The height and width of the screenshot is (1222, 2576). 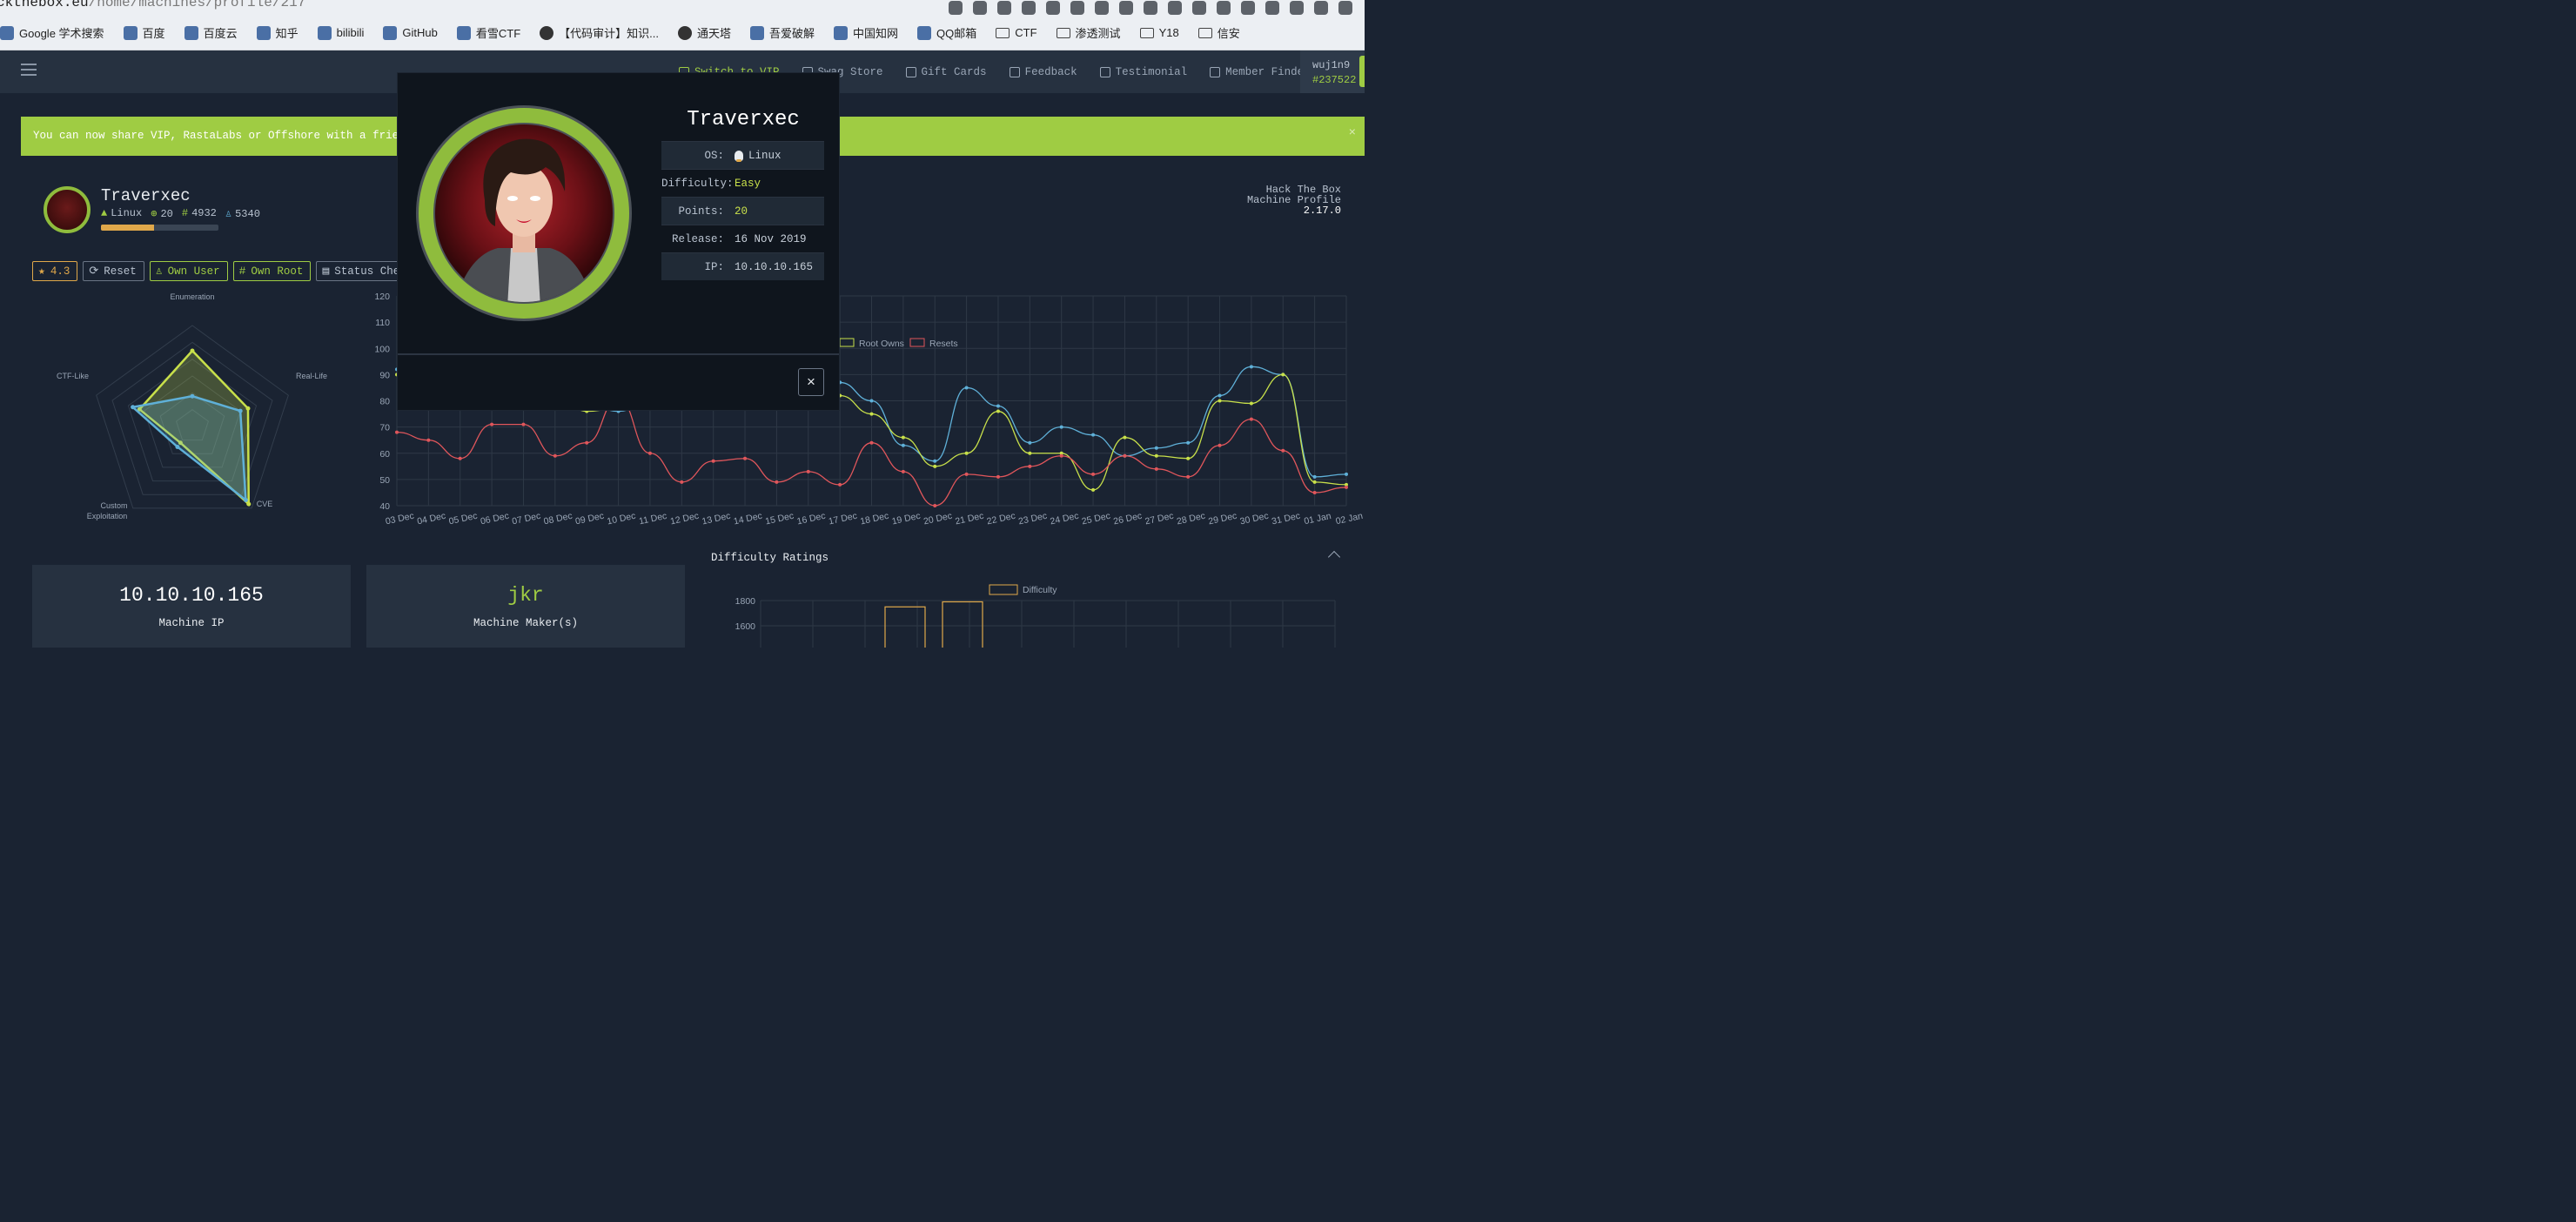 I want to click on x-tick-label: 04 Dec, so click(x=431, y=519).